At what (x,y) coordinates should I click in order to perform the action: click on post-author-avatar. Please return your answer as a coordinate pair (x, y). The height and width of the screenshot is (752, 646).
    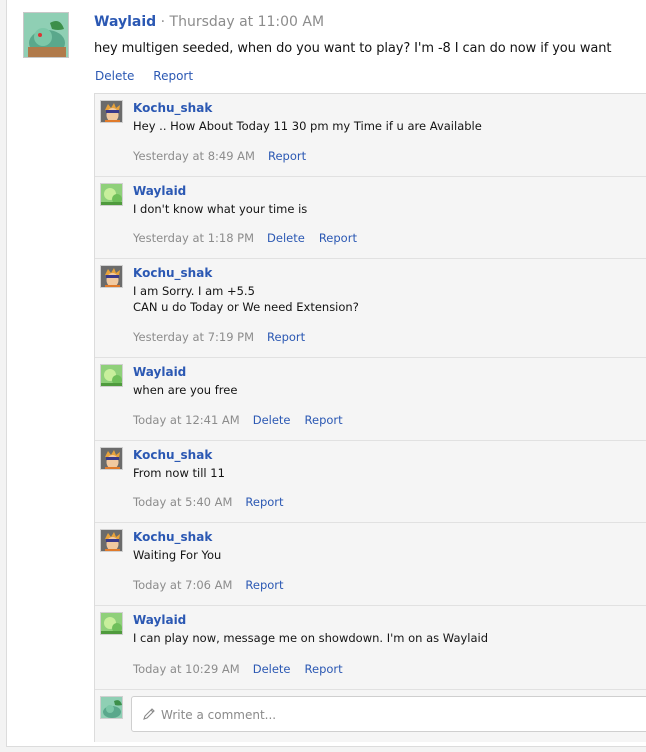
    Looking at the image, I should click on (46, 35).